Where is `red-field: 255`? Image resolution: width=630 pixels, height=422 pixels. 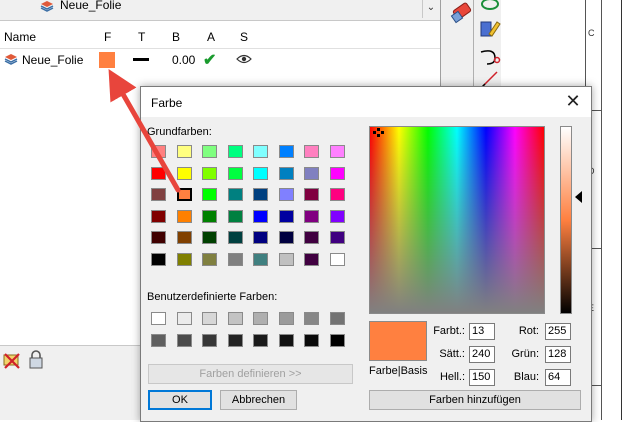 red-field: 255 is located at coordinates (558, 331).